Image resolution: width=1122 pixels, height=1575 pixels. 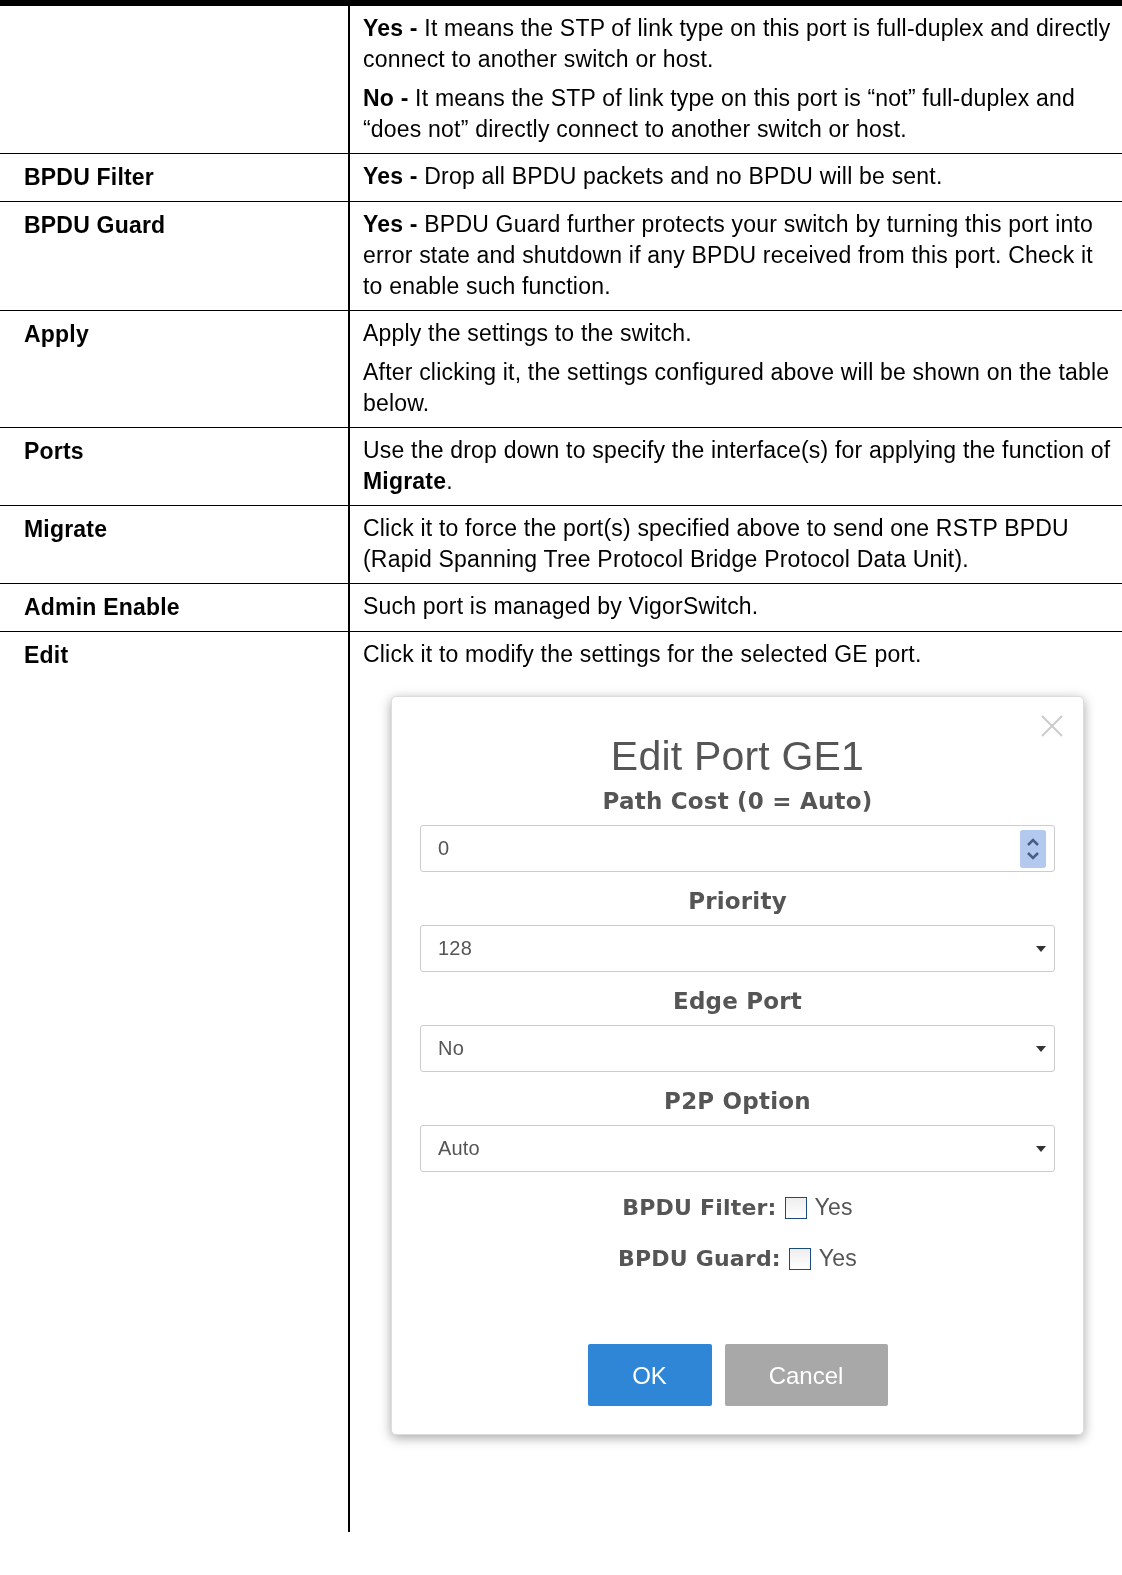 What do you see at coordinates (737, 1001) in the screenshot?
I see `field-label: Edge Port` at bounding box center [737, 1001].